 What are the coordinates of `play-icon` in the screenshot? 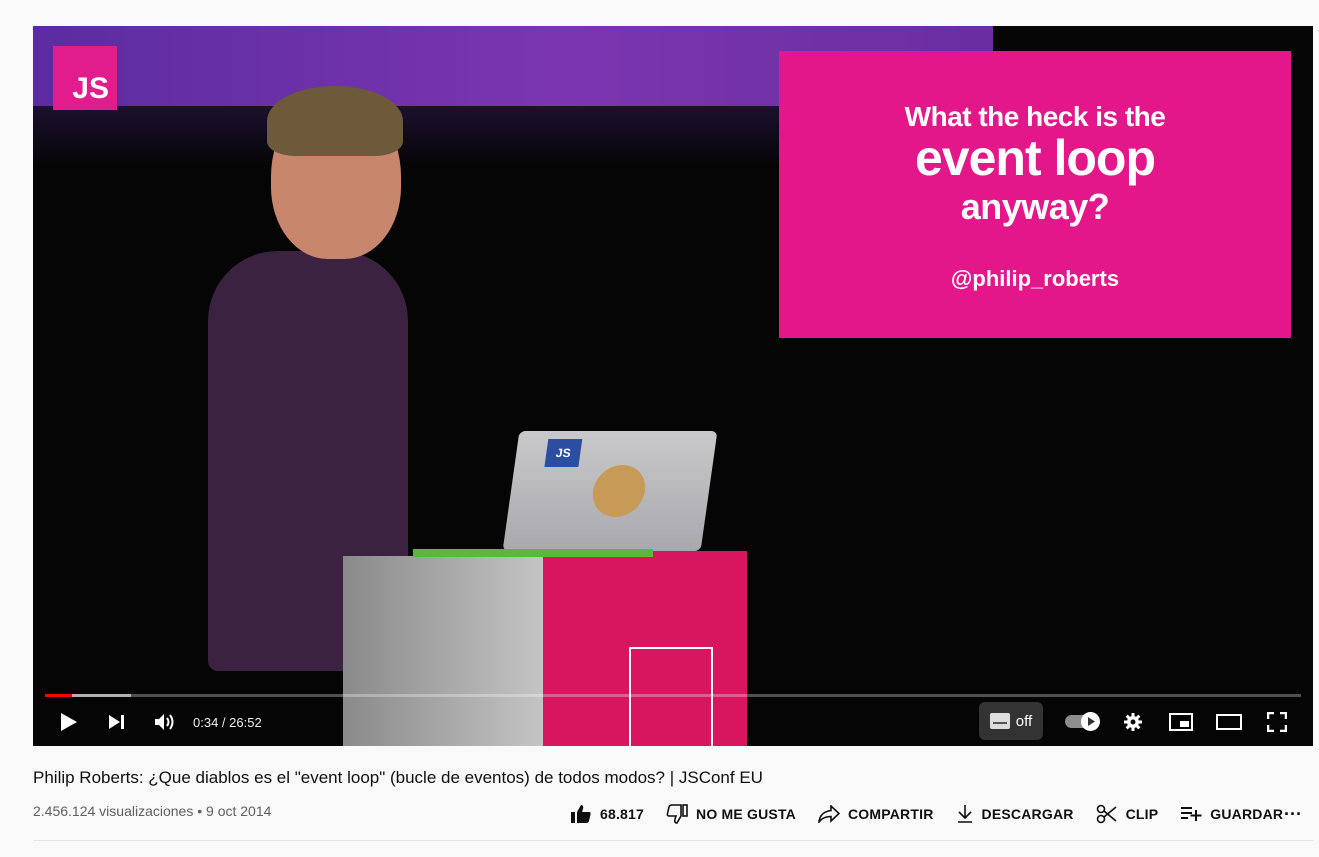 It's located at (69, 722).